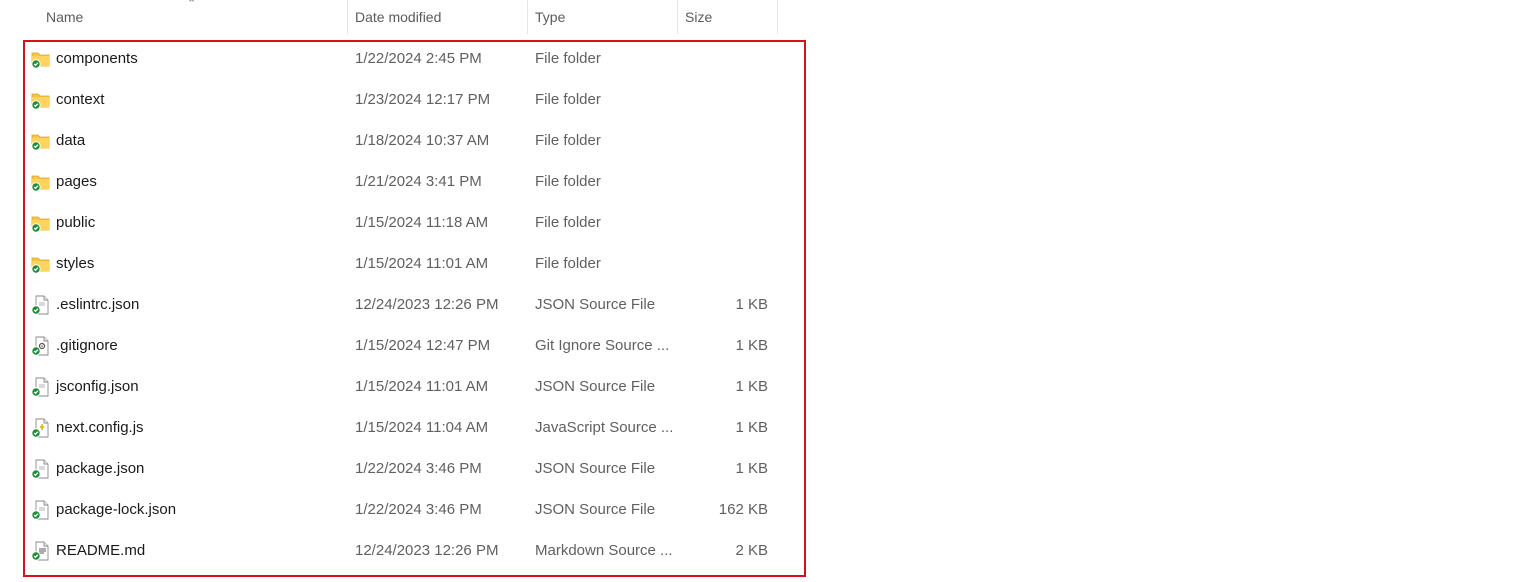 The height and width of the screenshot is (582, 1514). I want to click on column-header-bar: Name ⌃ Date modified Type Size, so click(389, 17).